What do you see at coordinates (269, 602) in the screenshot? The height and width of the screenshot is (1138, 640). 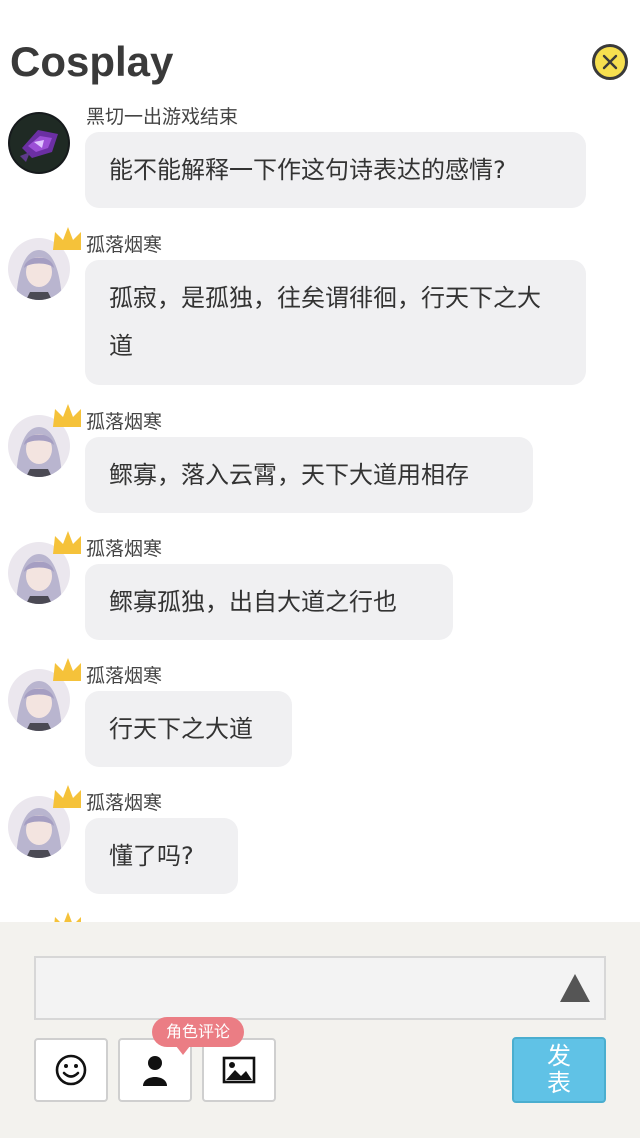 I see `message-bubble: 鳏寡孤独，出自大道之行也` at bounding box center [269, 602].